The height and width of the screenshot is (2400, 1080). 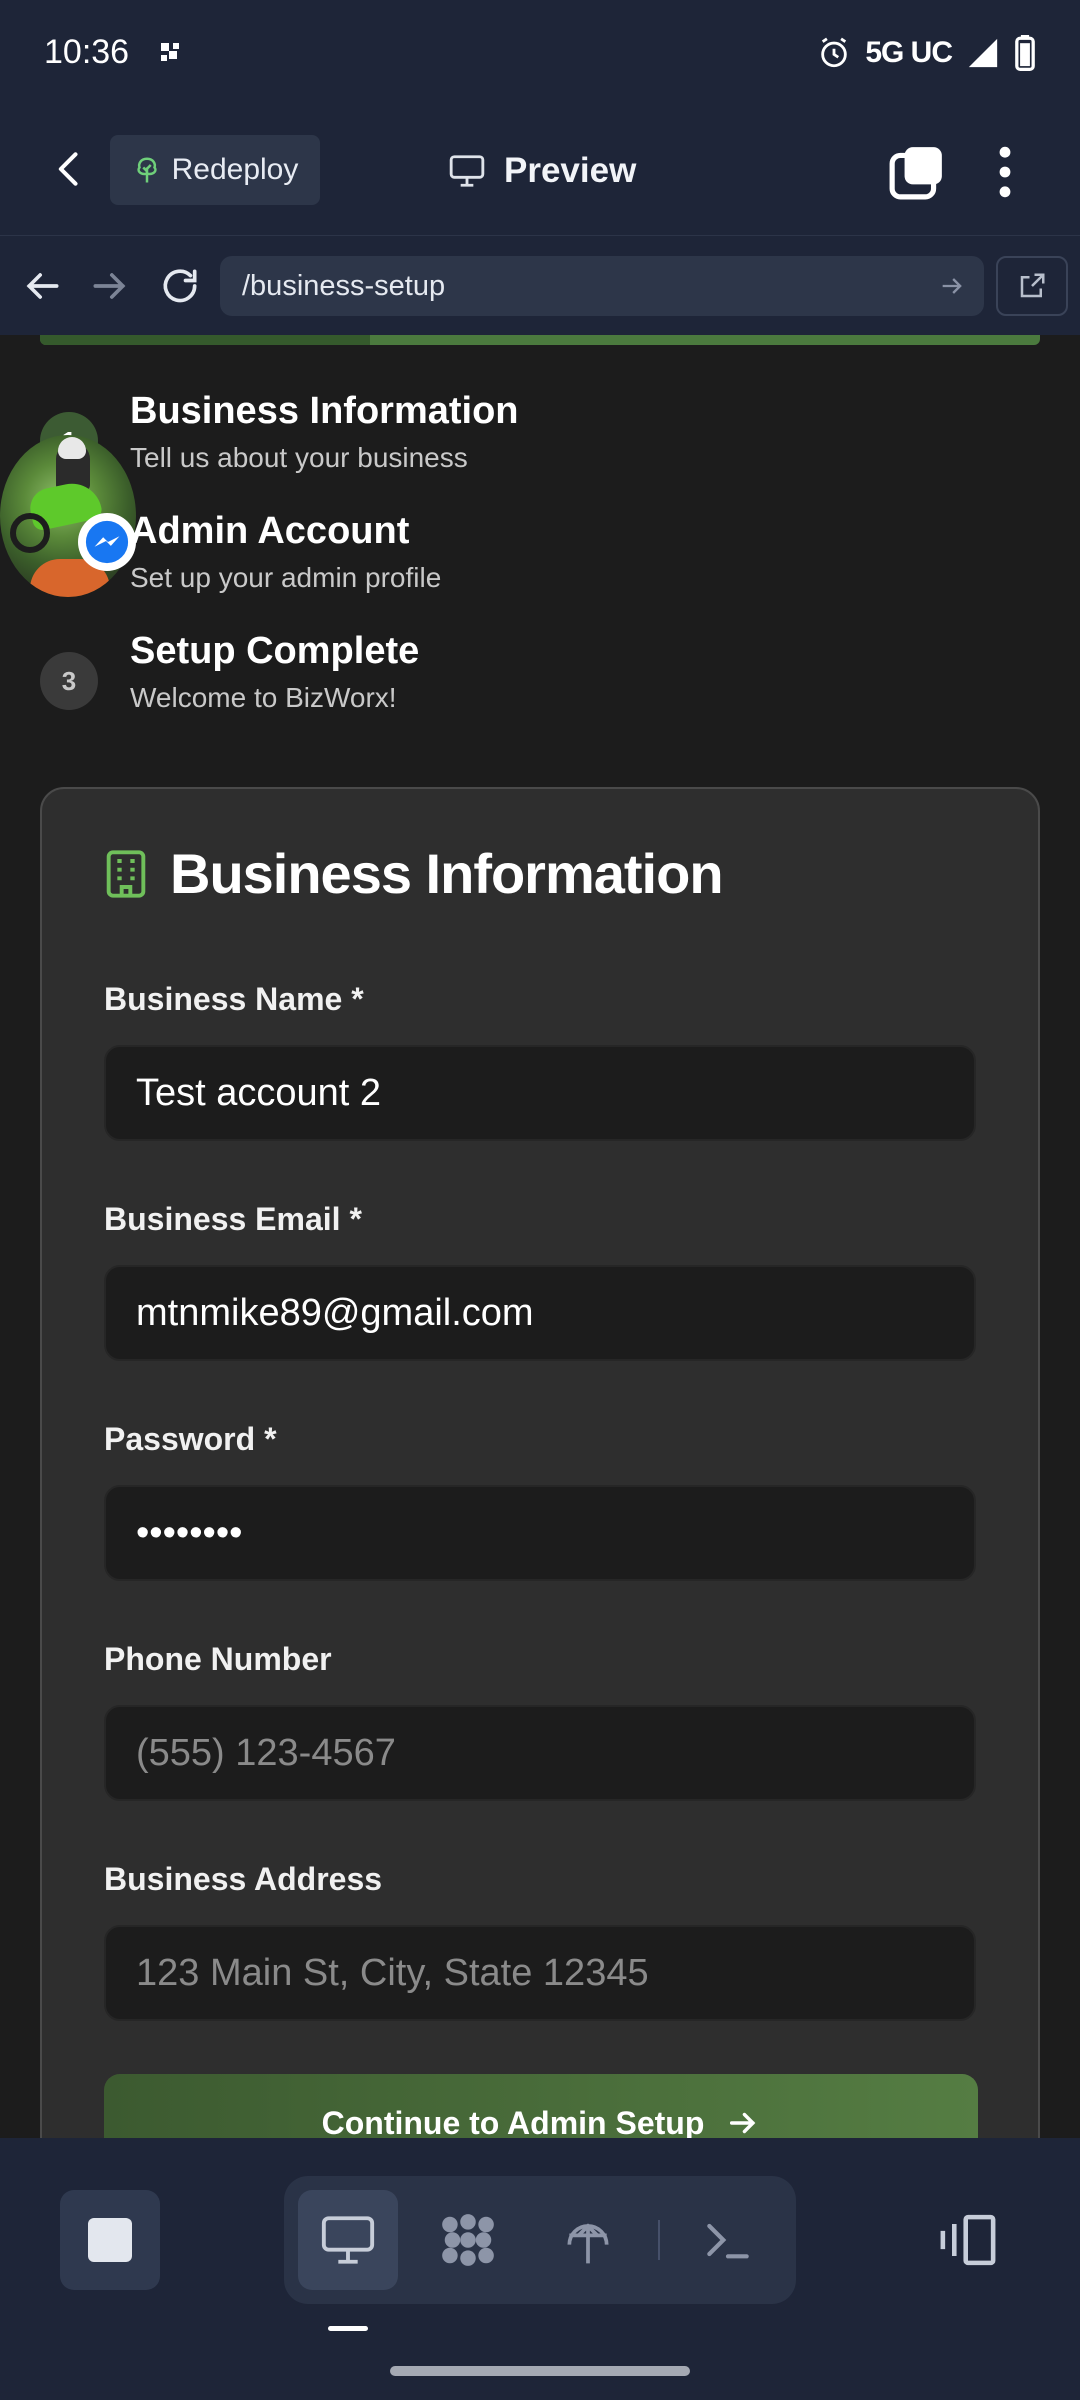 What do you see at coordinates (189, 1532) in the screenshot?
I see `password-value: ••••••••` at bounding box center [189, 1532].